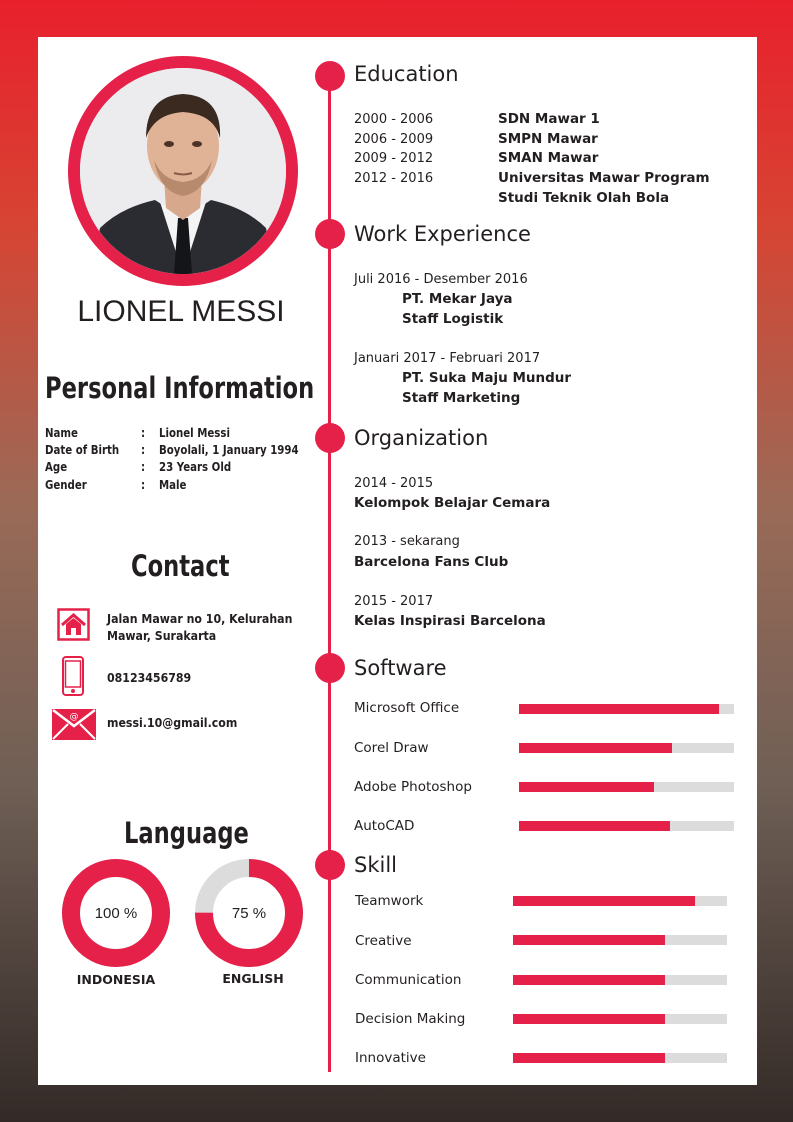 This screenshot has width=793, height=1122. Describe the element at coordinates (604, 178) in the screenshot. I see `education-school: Universitas Mawar Program` at that location.